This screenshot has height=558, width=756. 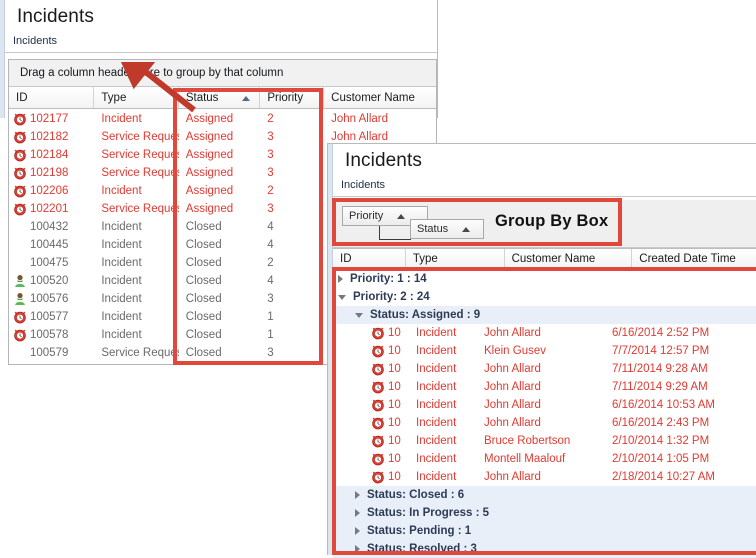 What do you see at coordinates (544, 477) in the screenshot?
I see `table-row: 10 Incident John Allard 2/18/2014 10:27 AM` at bounding box center [544, 477].